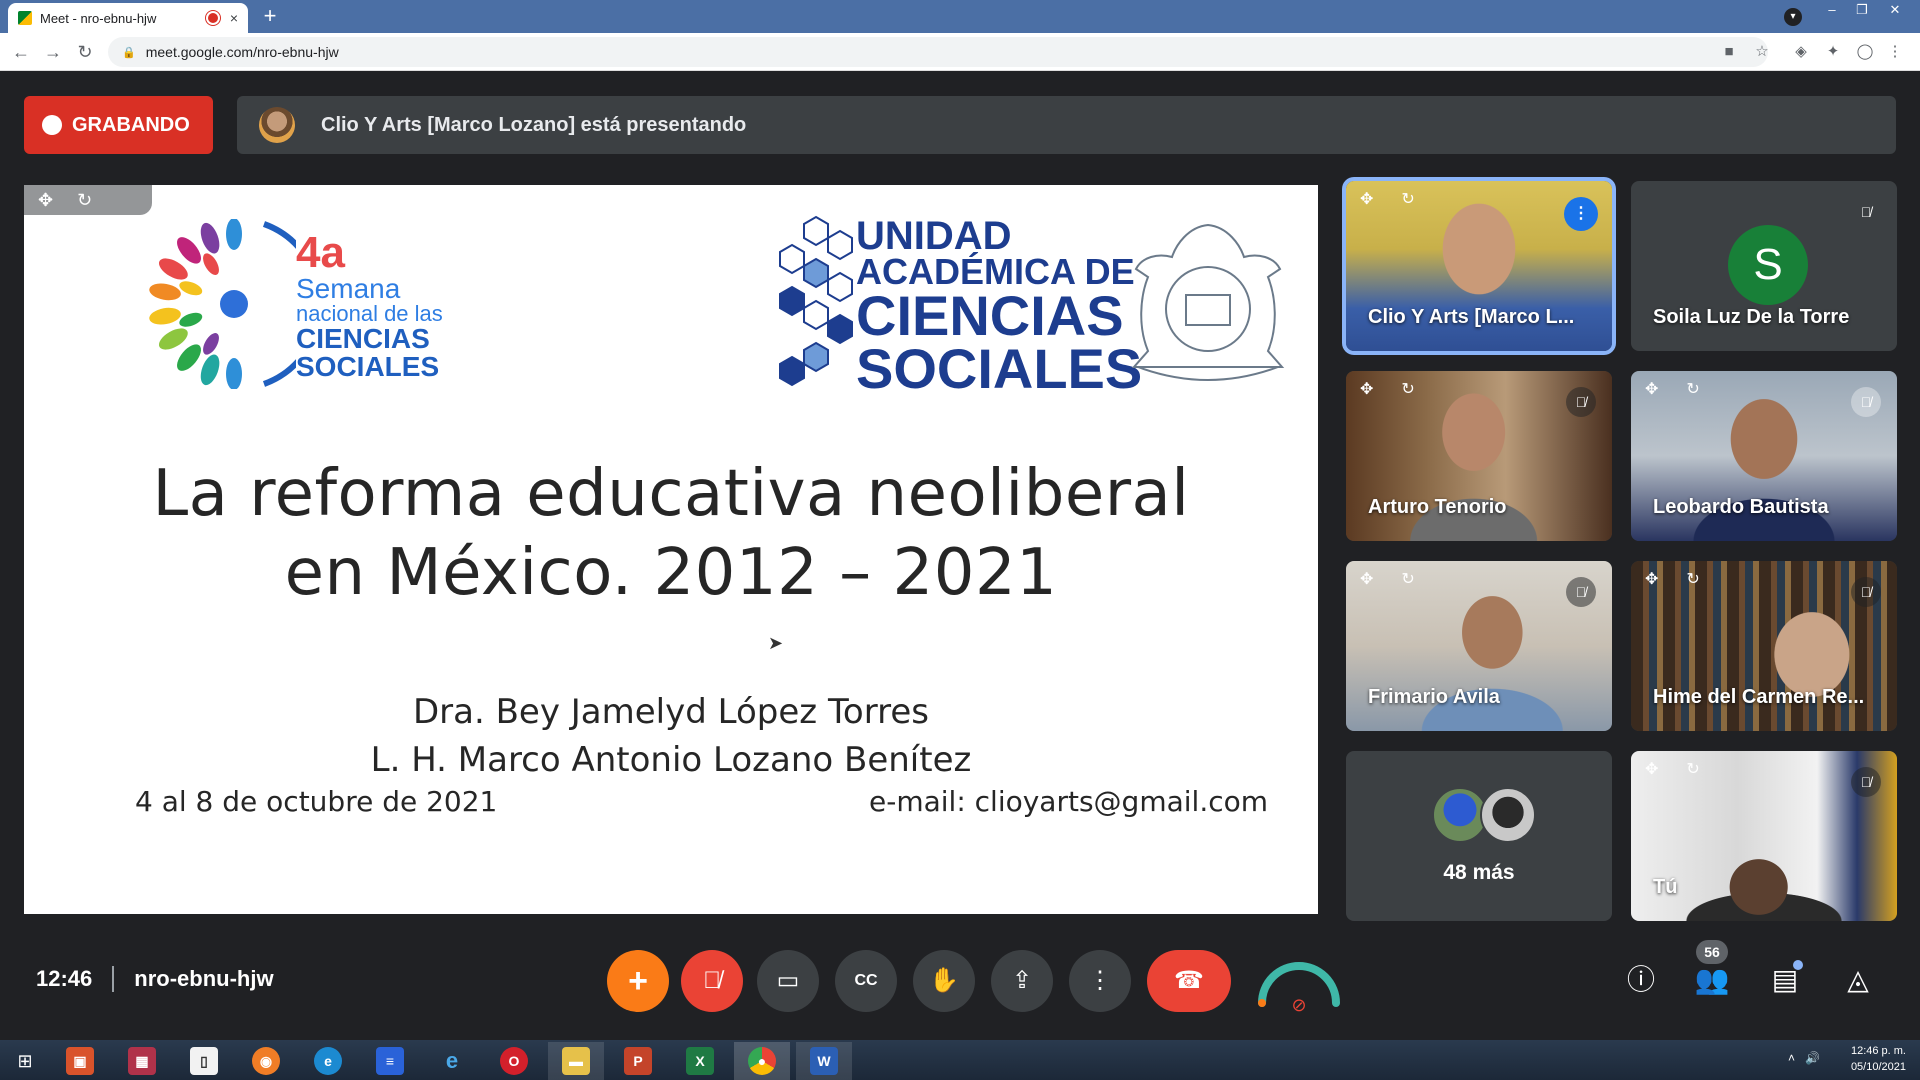 Image resolution: width=1920 pixels, height=1080 pixels. Describe the element at coordinates (204, 1061) in the screenshot. I see `taskbar-app-notepad-icon: ▯` at that location.